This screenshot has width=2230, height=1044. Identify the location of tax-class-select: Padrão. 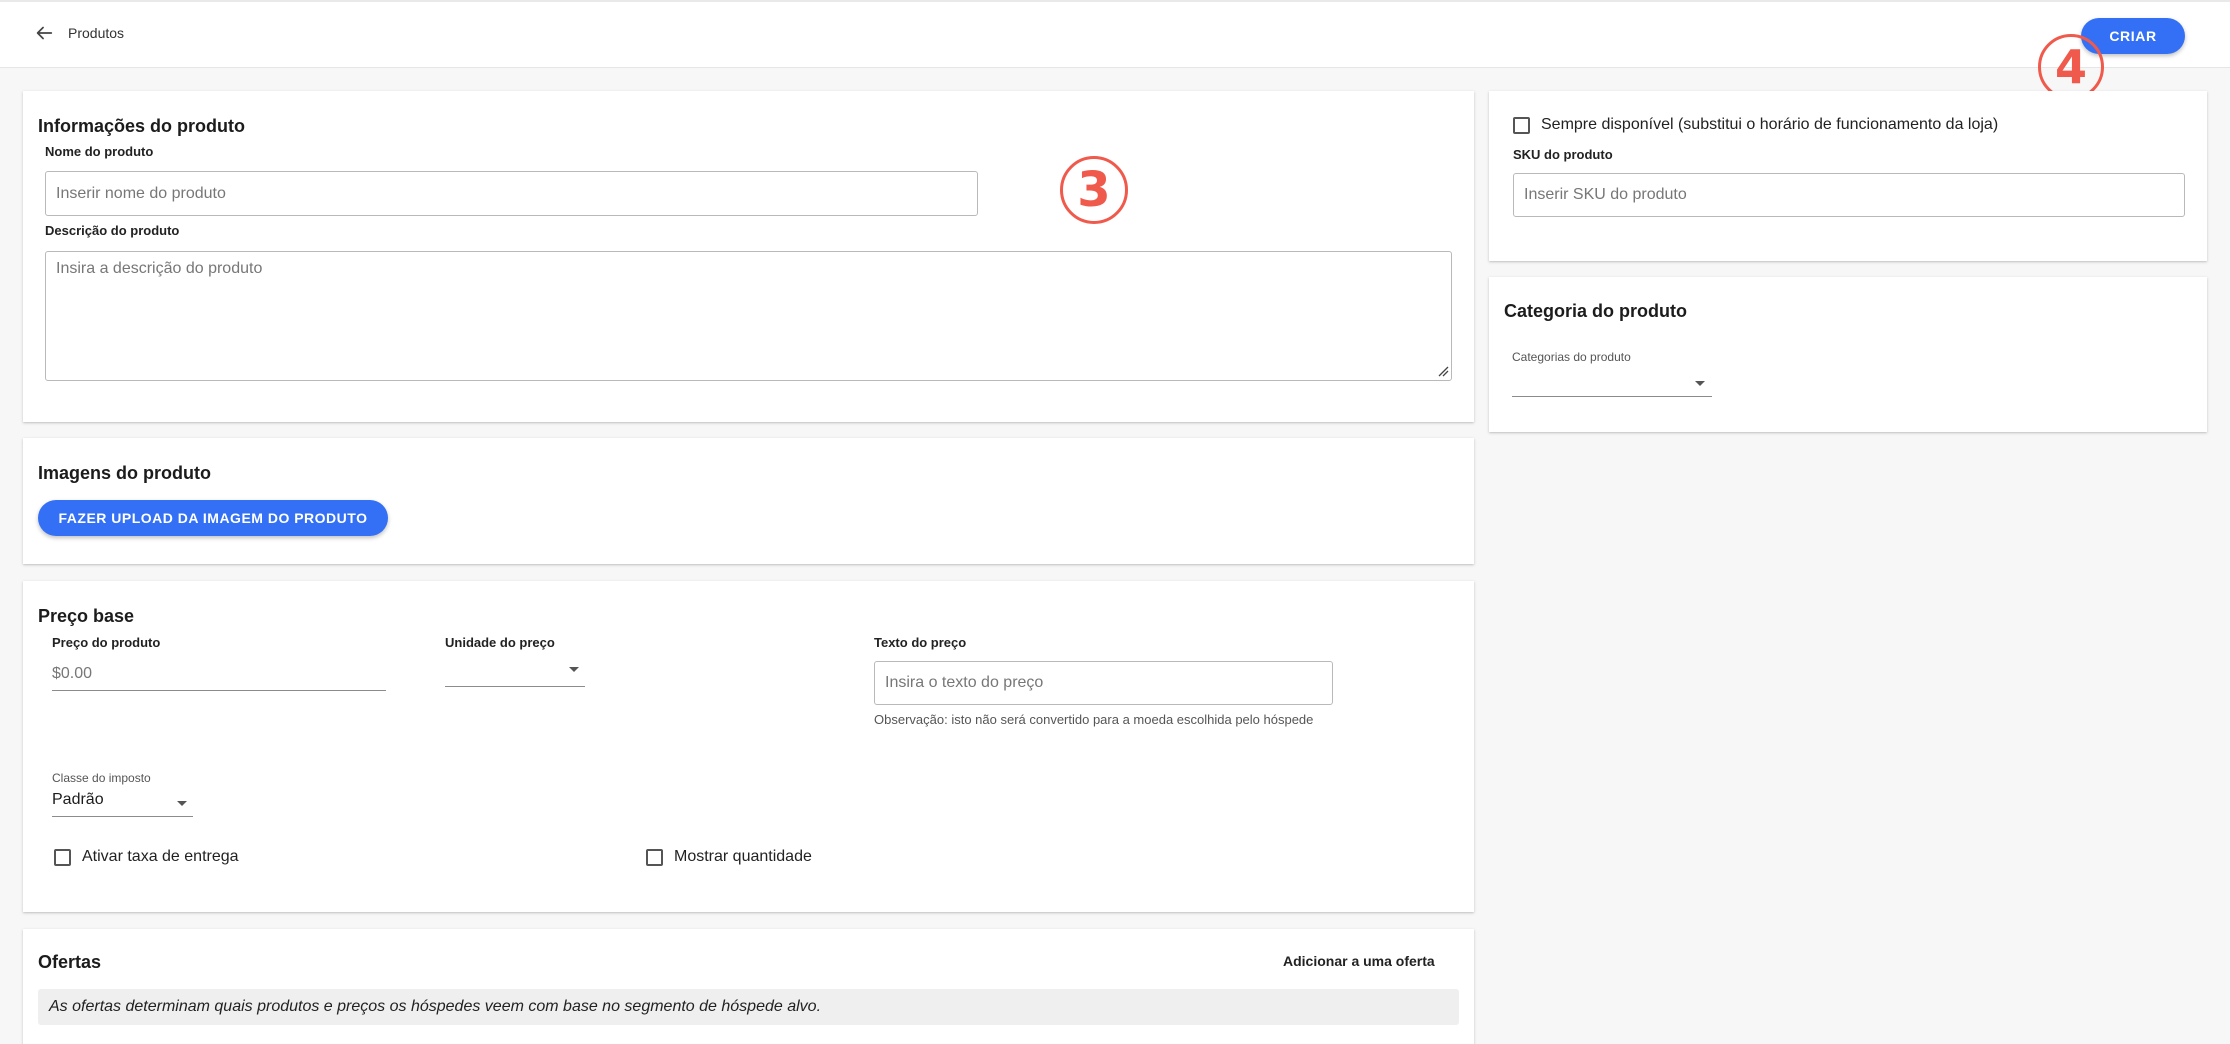
(122, 803).